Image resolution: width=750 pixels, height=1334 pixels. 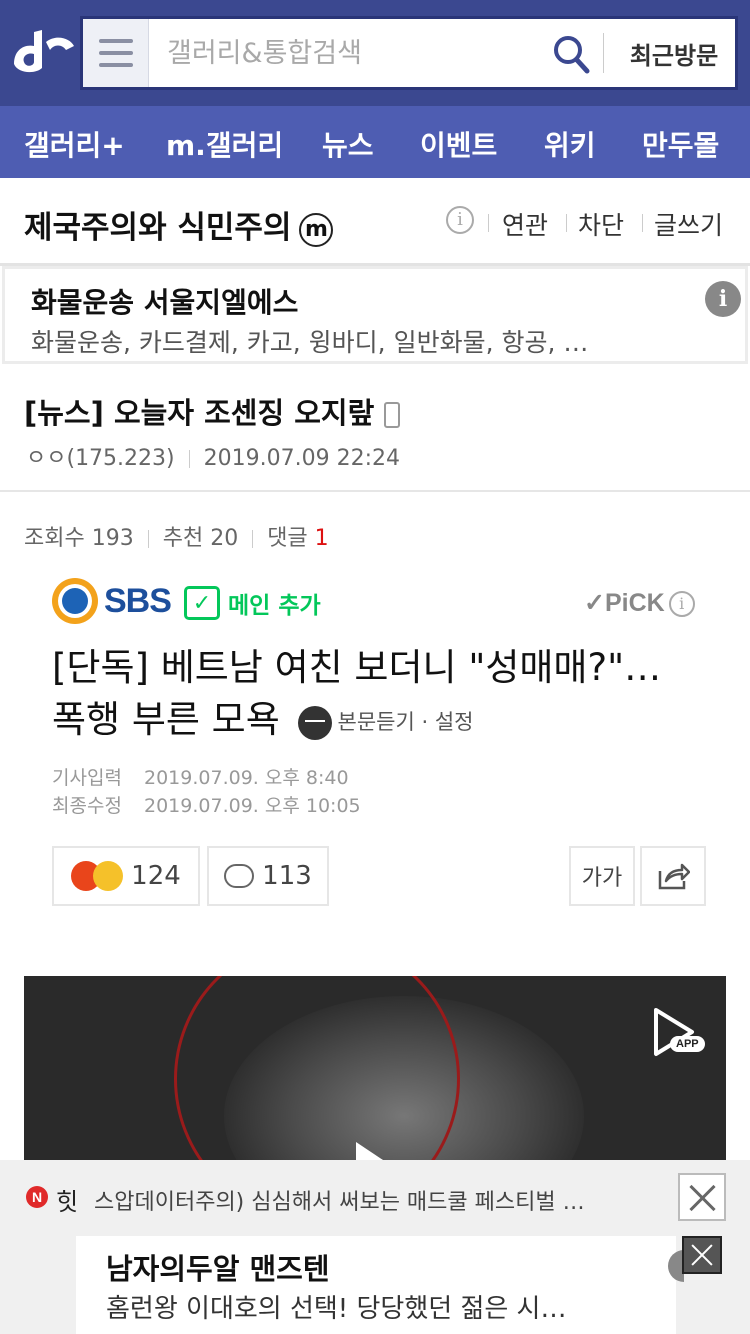 I want to click on comment-button: 113, so click(x=268, y=876).